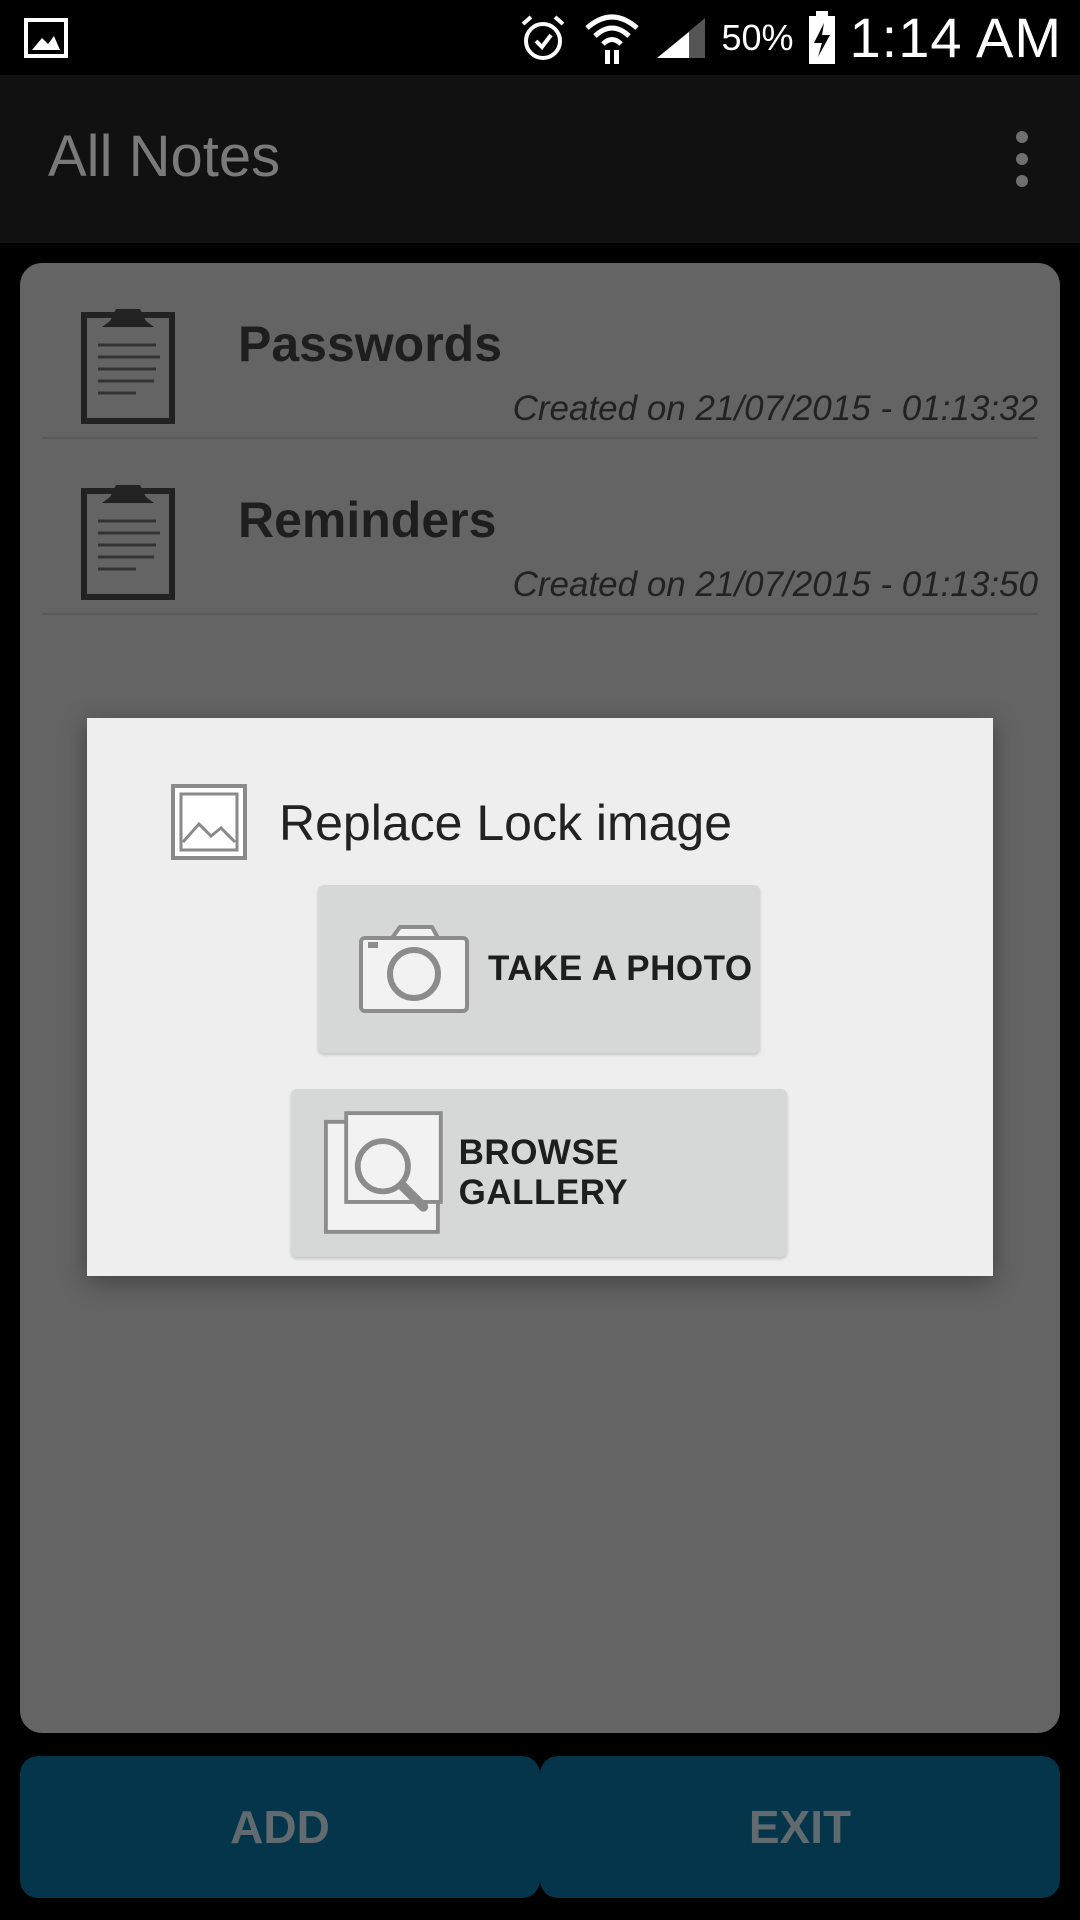  I want to click on status-bar: 50% 1:14 AM, so click(540, 37).